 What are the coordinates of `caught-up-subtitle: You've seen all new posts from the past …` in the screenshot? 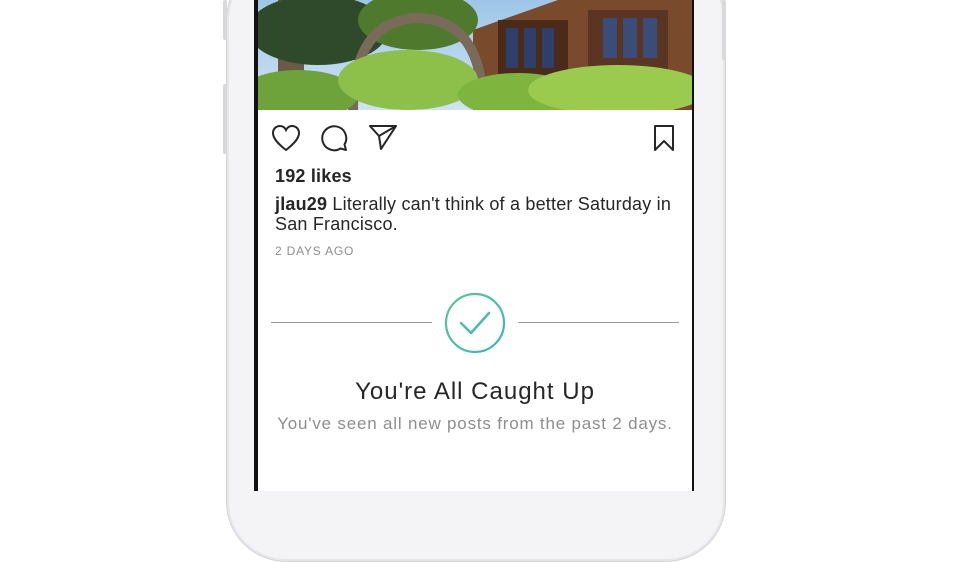 It's located at (475, 423).